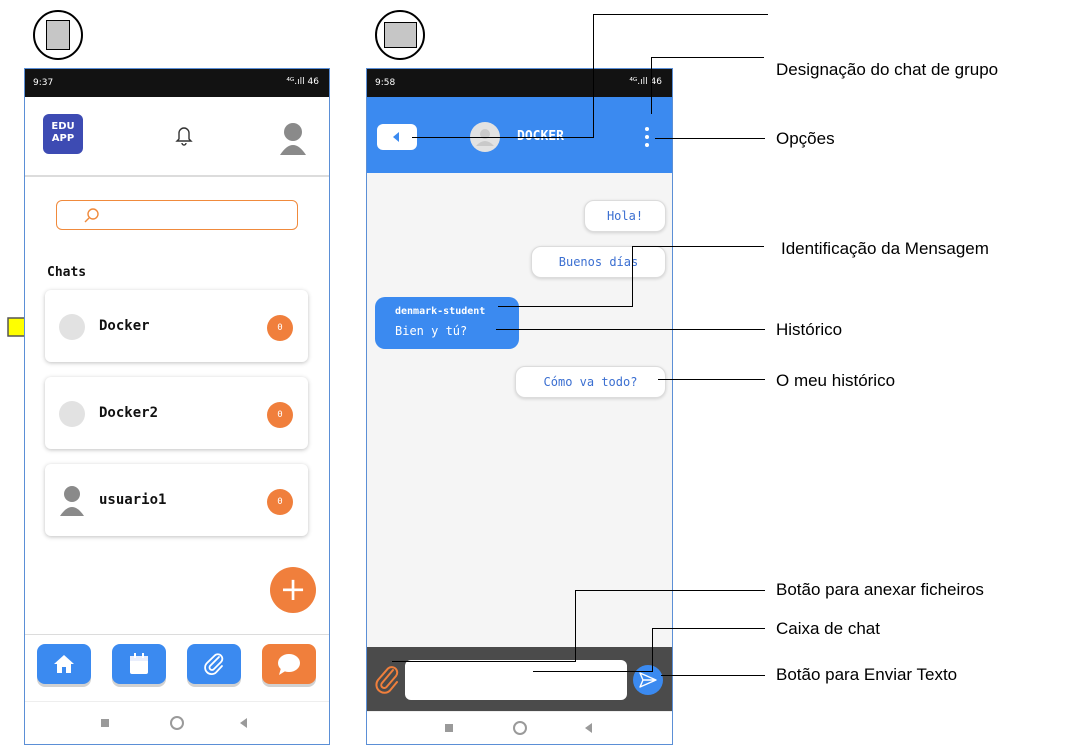 Image resolution: width=1065 pixels, height=745 pixels. What do you see at coordinates (887, 69) in the screenshot?
I see `label-group-chat-name: Designação do chat de grupo` at bounding box center [887, 69].